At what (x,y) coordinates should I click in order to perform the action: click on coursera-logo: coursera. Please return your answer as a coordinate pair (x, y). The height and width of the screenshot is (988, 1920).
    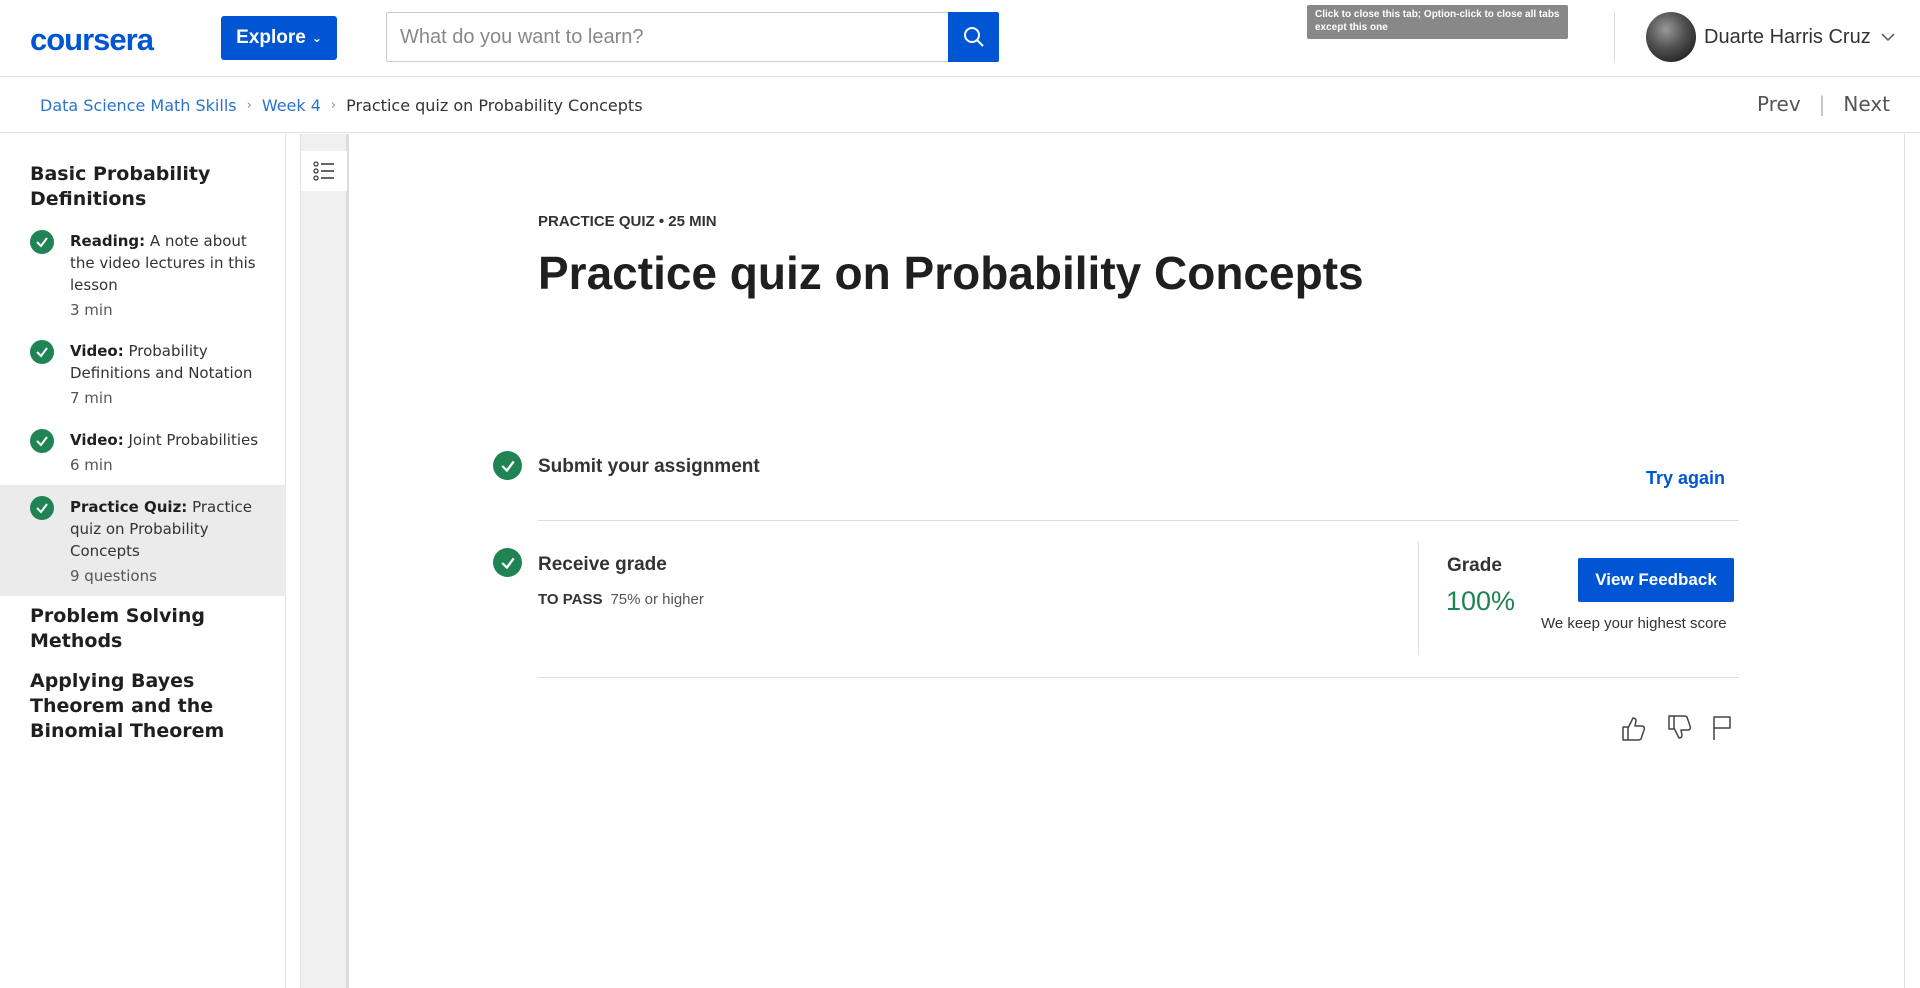
    Looking at the image, I should click on (92, 40).